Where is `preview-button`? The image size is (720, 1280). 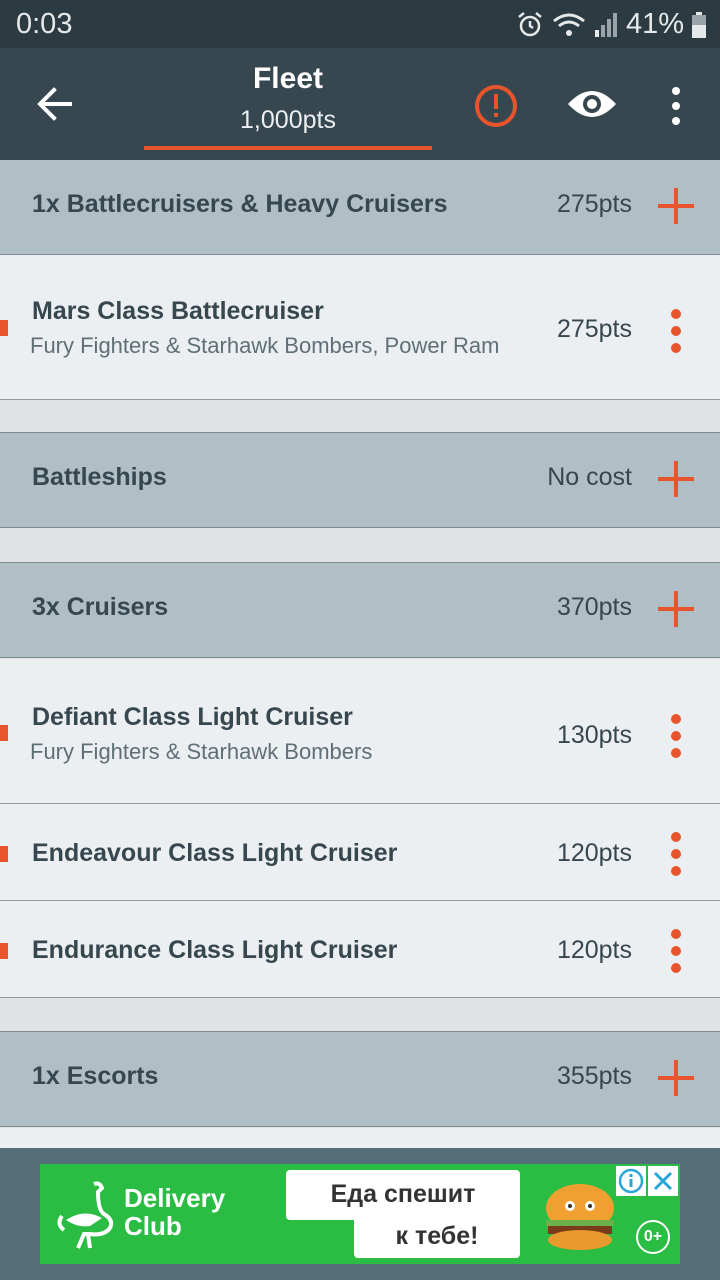
preview-button is located at coordinates (592, 104).